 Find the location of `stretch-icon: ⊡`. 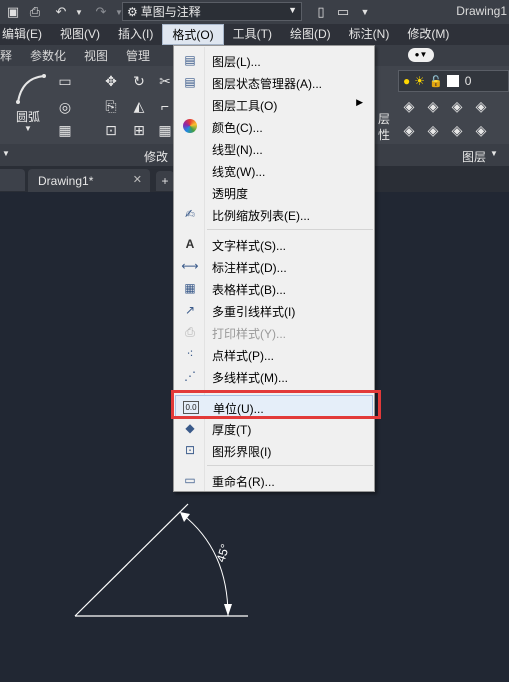

stretch-icon: ⊡ is located at coordinates (111, 130).